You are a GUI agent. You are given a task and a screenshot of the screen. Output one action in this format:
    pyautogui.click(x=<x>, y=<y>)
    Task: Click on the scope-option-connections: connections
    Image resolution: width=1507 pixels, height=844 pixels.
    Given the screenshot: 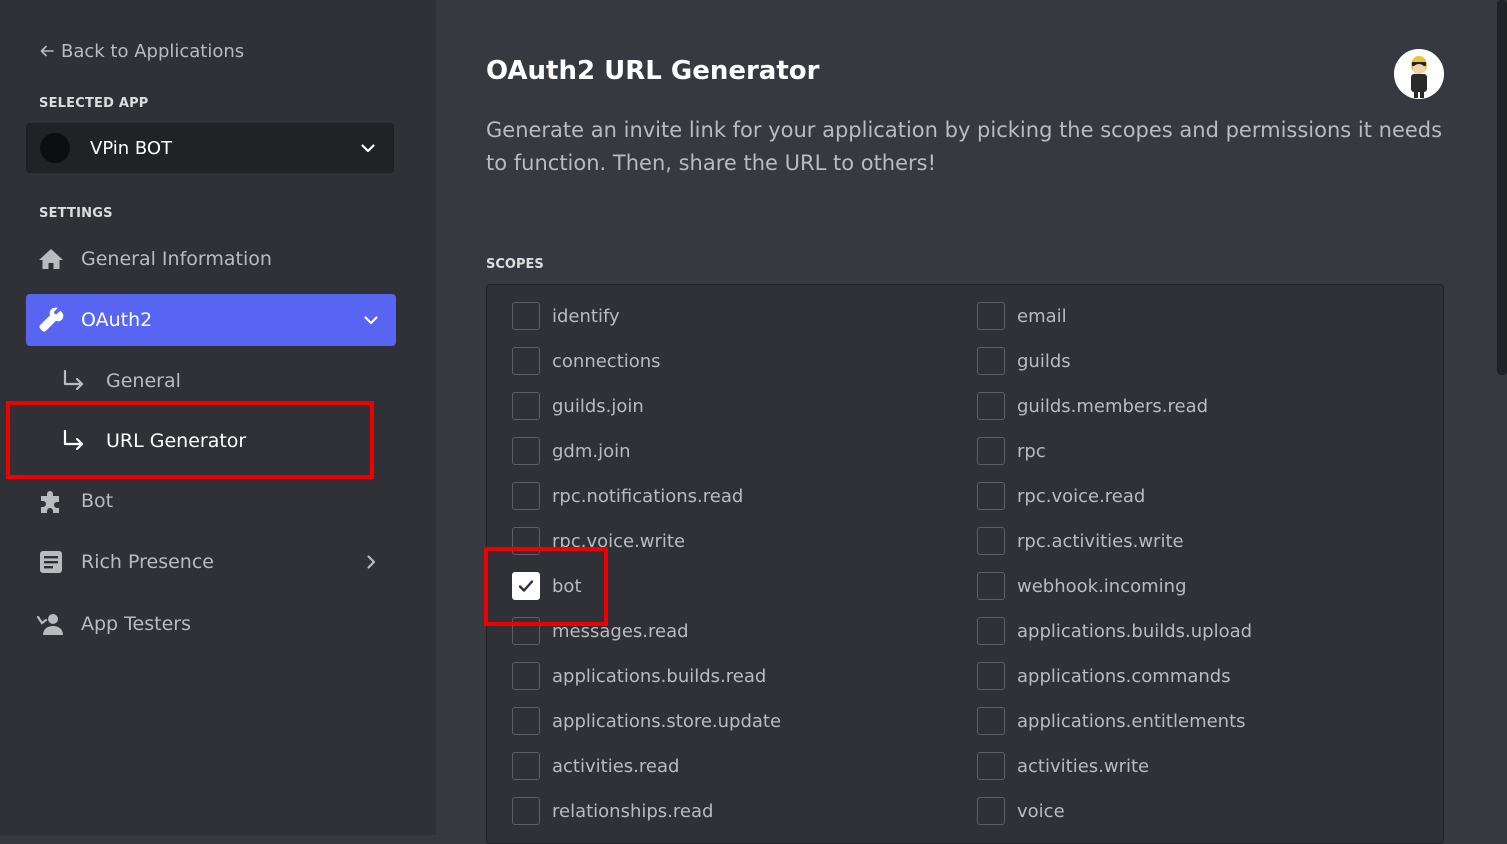 What is the action you would take?
    pyautogui.click(x=586, y=361)
    